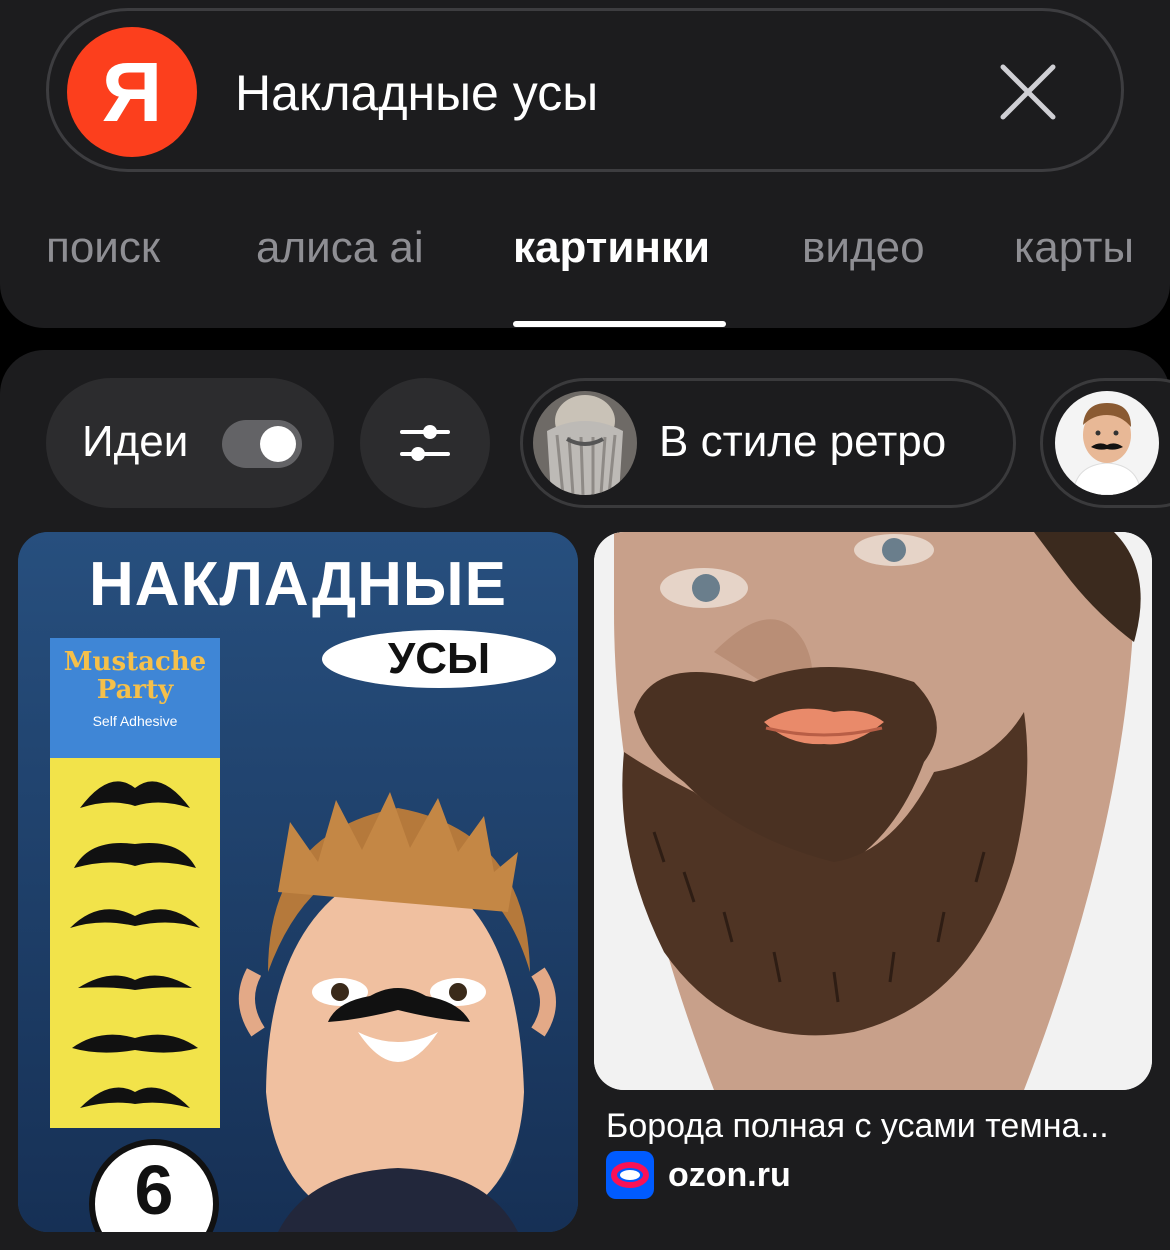 The width and height of the screenshot is (1170, 1250). I want to click on pack-strip, so click(135, 943).